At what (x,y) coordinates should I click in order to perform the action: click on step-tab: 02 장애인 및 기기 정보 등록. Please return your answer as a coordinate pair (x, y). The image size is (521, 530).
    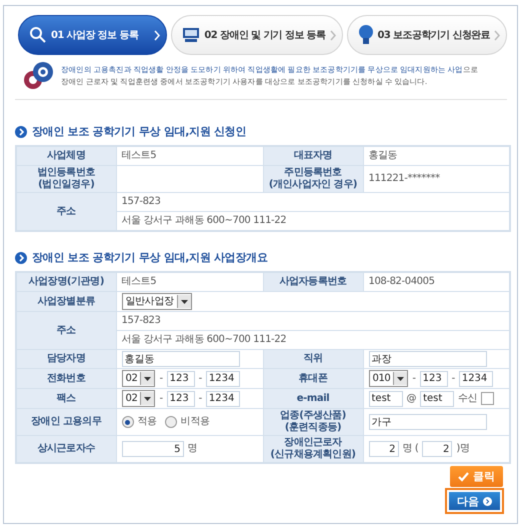
    Looking at the image, I should click on (256, 35).